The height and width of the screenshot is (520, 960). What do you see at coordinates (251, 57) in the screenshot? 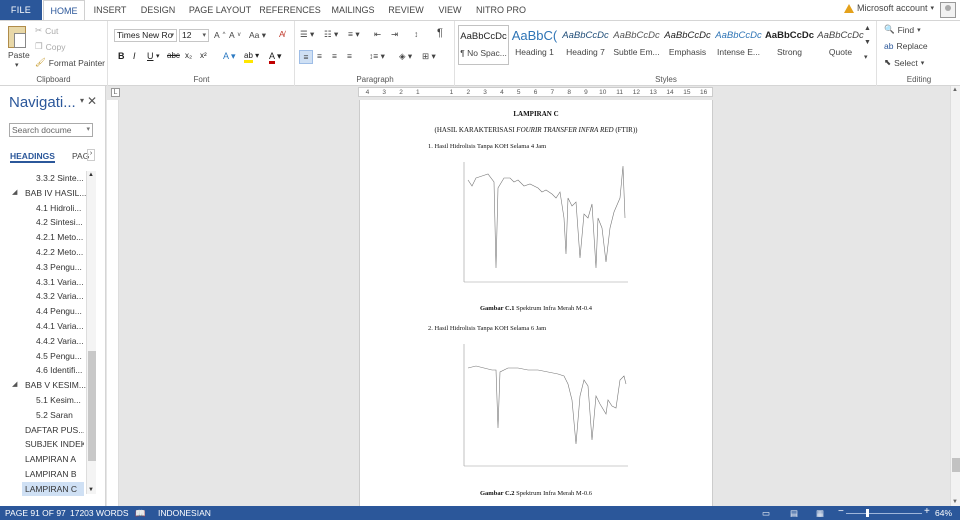
I see `highlight-icon: ab ▾` at bounding box center [251, 57].